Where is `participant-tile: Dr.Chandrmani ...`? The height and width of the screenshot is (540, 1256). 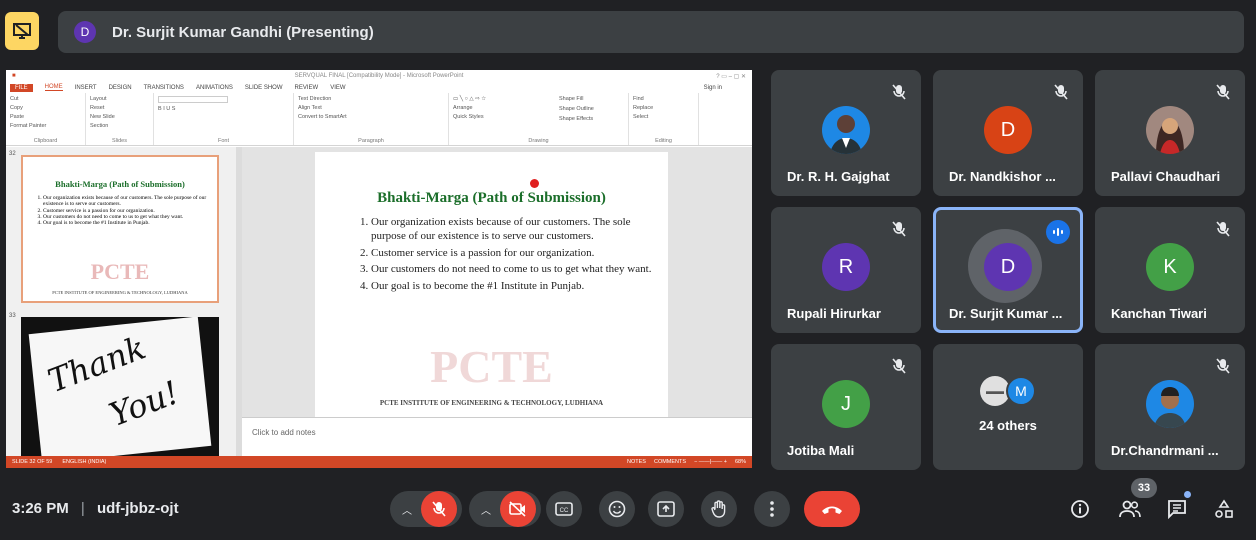
participant-tile: Dr.Chandrmani ... is located at coordinates (1170, 407).